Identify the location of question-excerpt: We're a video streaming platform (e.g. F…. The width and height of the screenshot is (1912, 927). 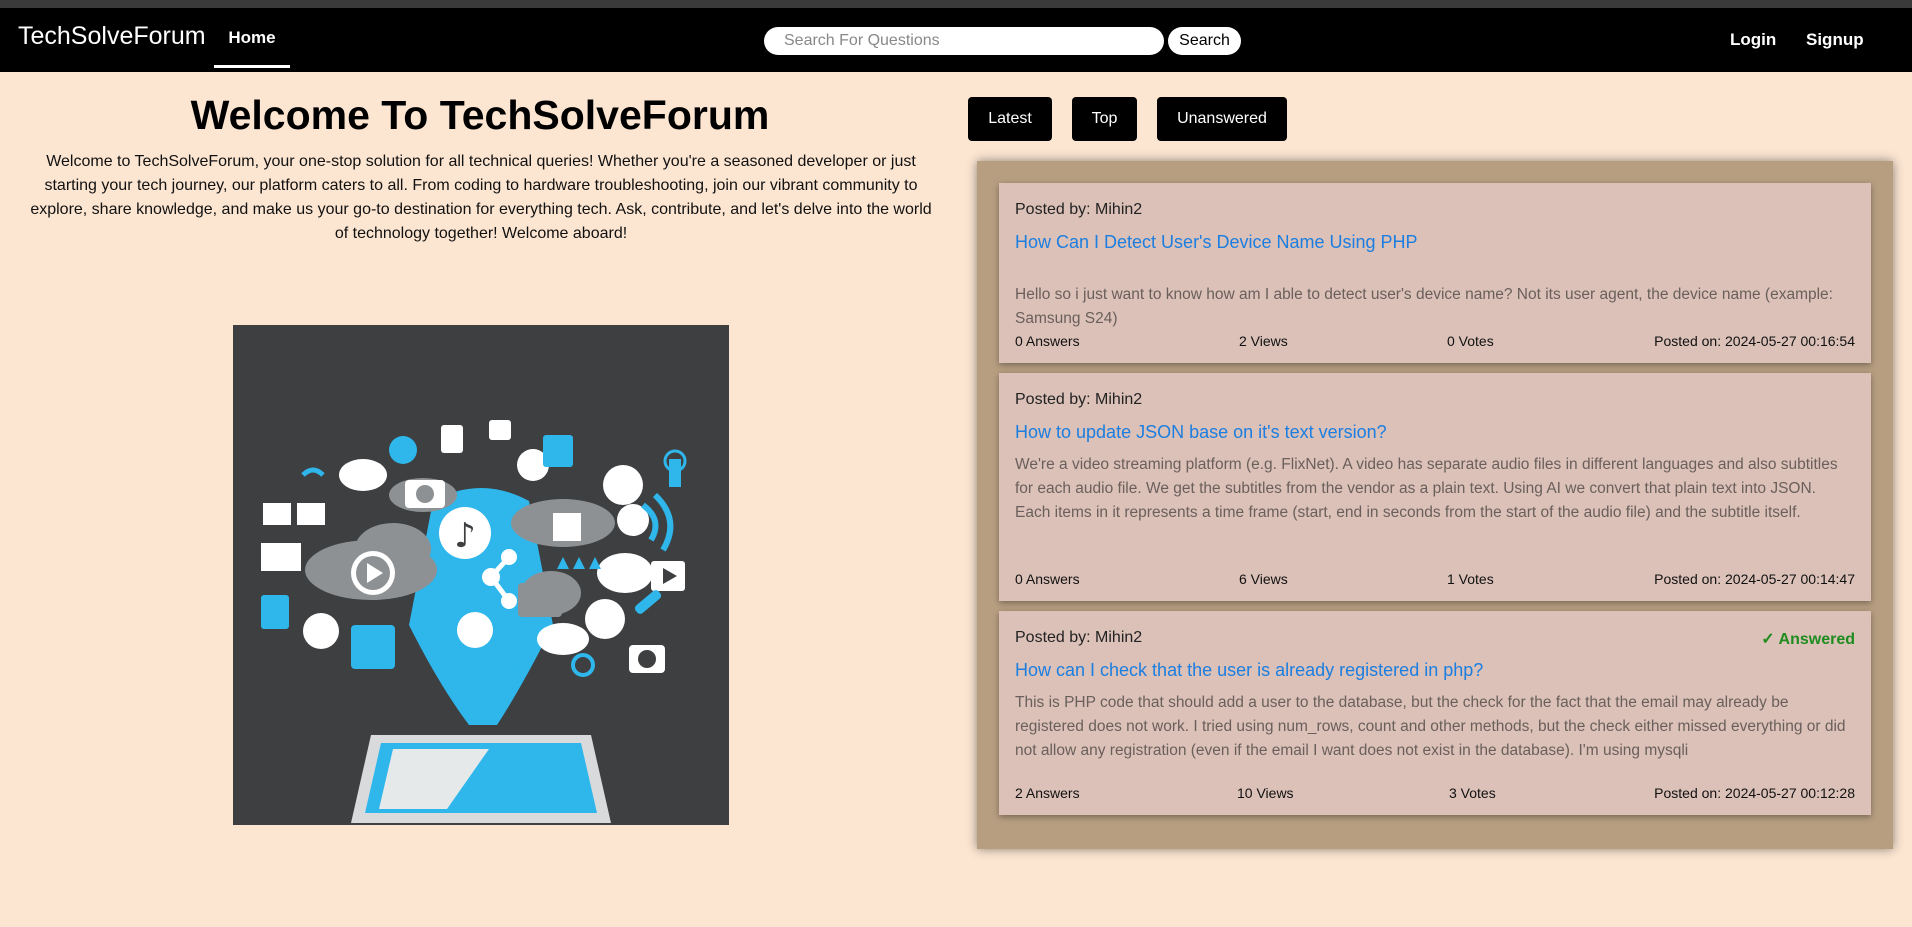
(1426, 488).